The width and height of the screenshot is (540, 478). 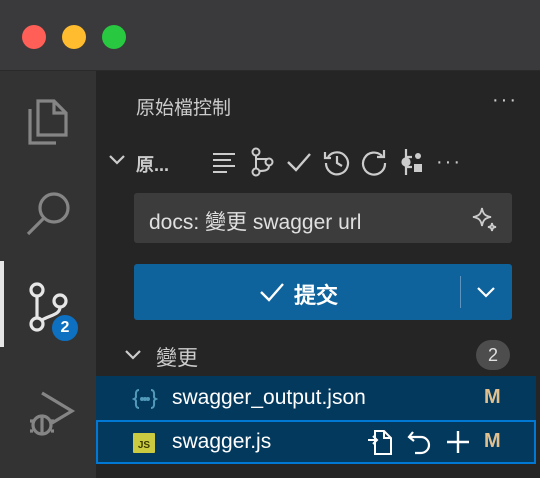 I want to click on graph-icon, so click(x=411, y=162).